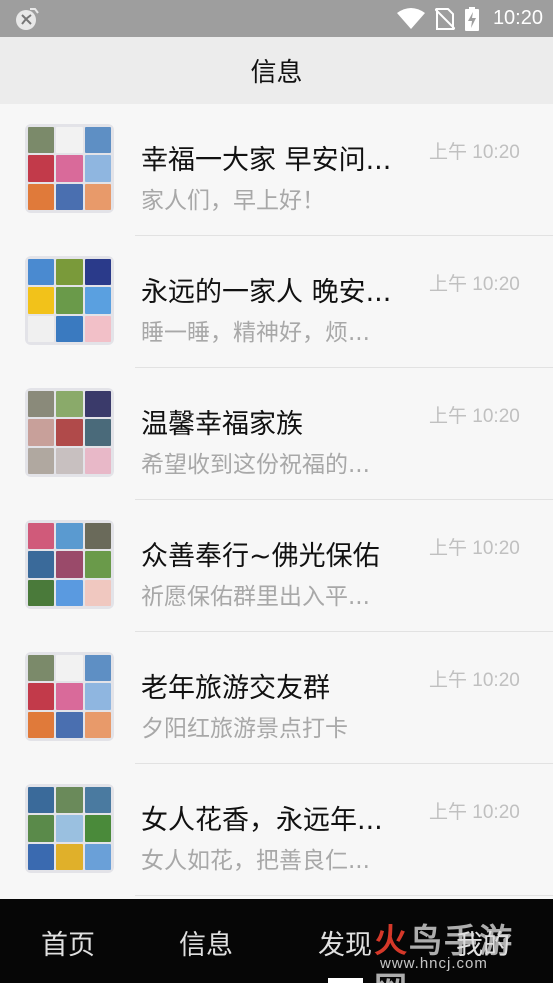  I want to click on conversation-item: 女人花香，永远年... 女人如花，把善良仁... 上午 10:20, so click(276, 830).